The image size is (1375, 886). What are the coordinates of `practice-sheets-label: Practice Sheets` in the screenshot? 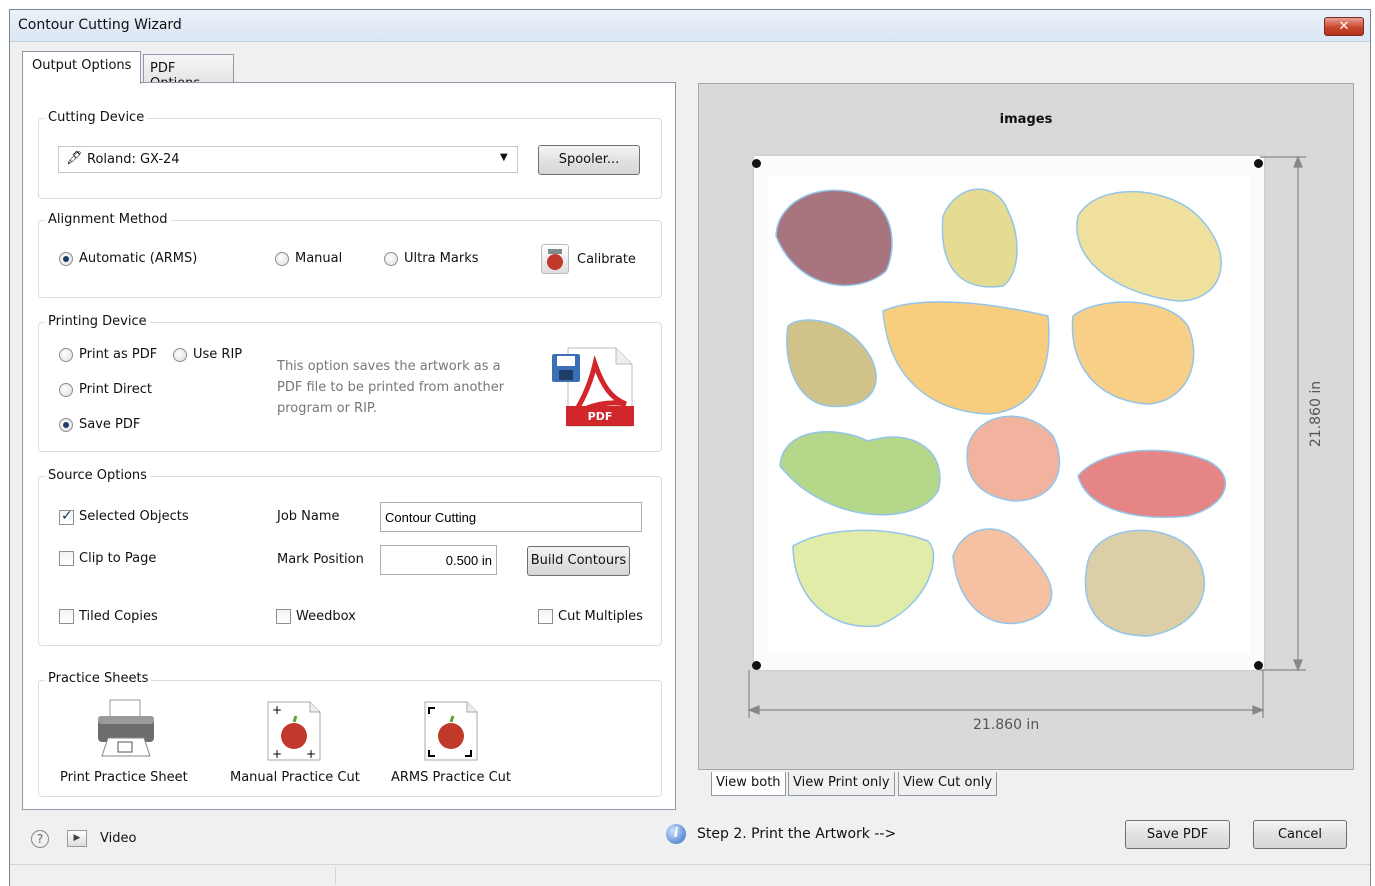 It's located at (98, 678).